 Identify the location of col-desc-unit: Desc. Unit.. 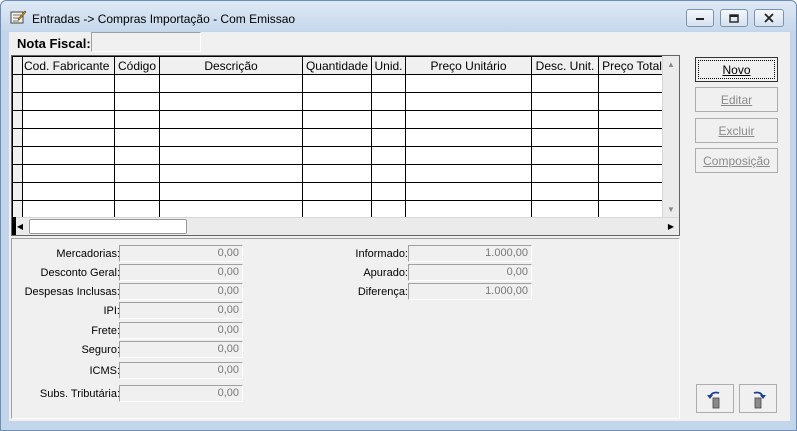
(565, 65).